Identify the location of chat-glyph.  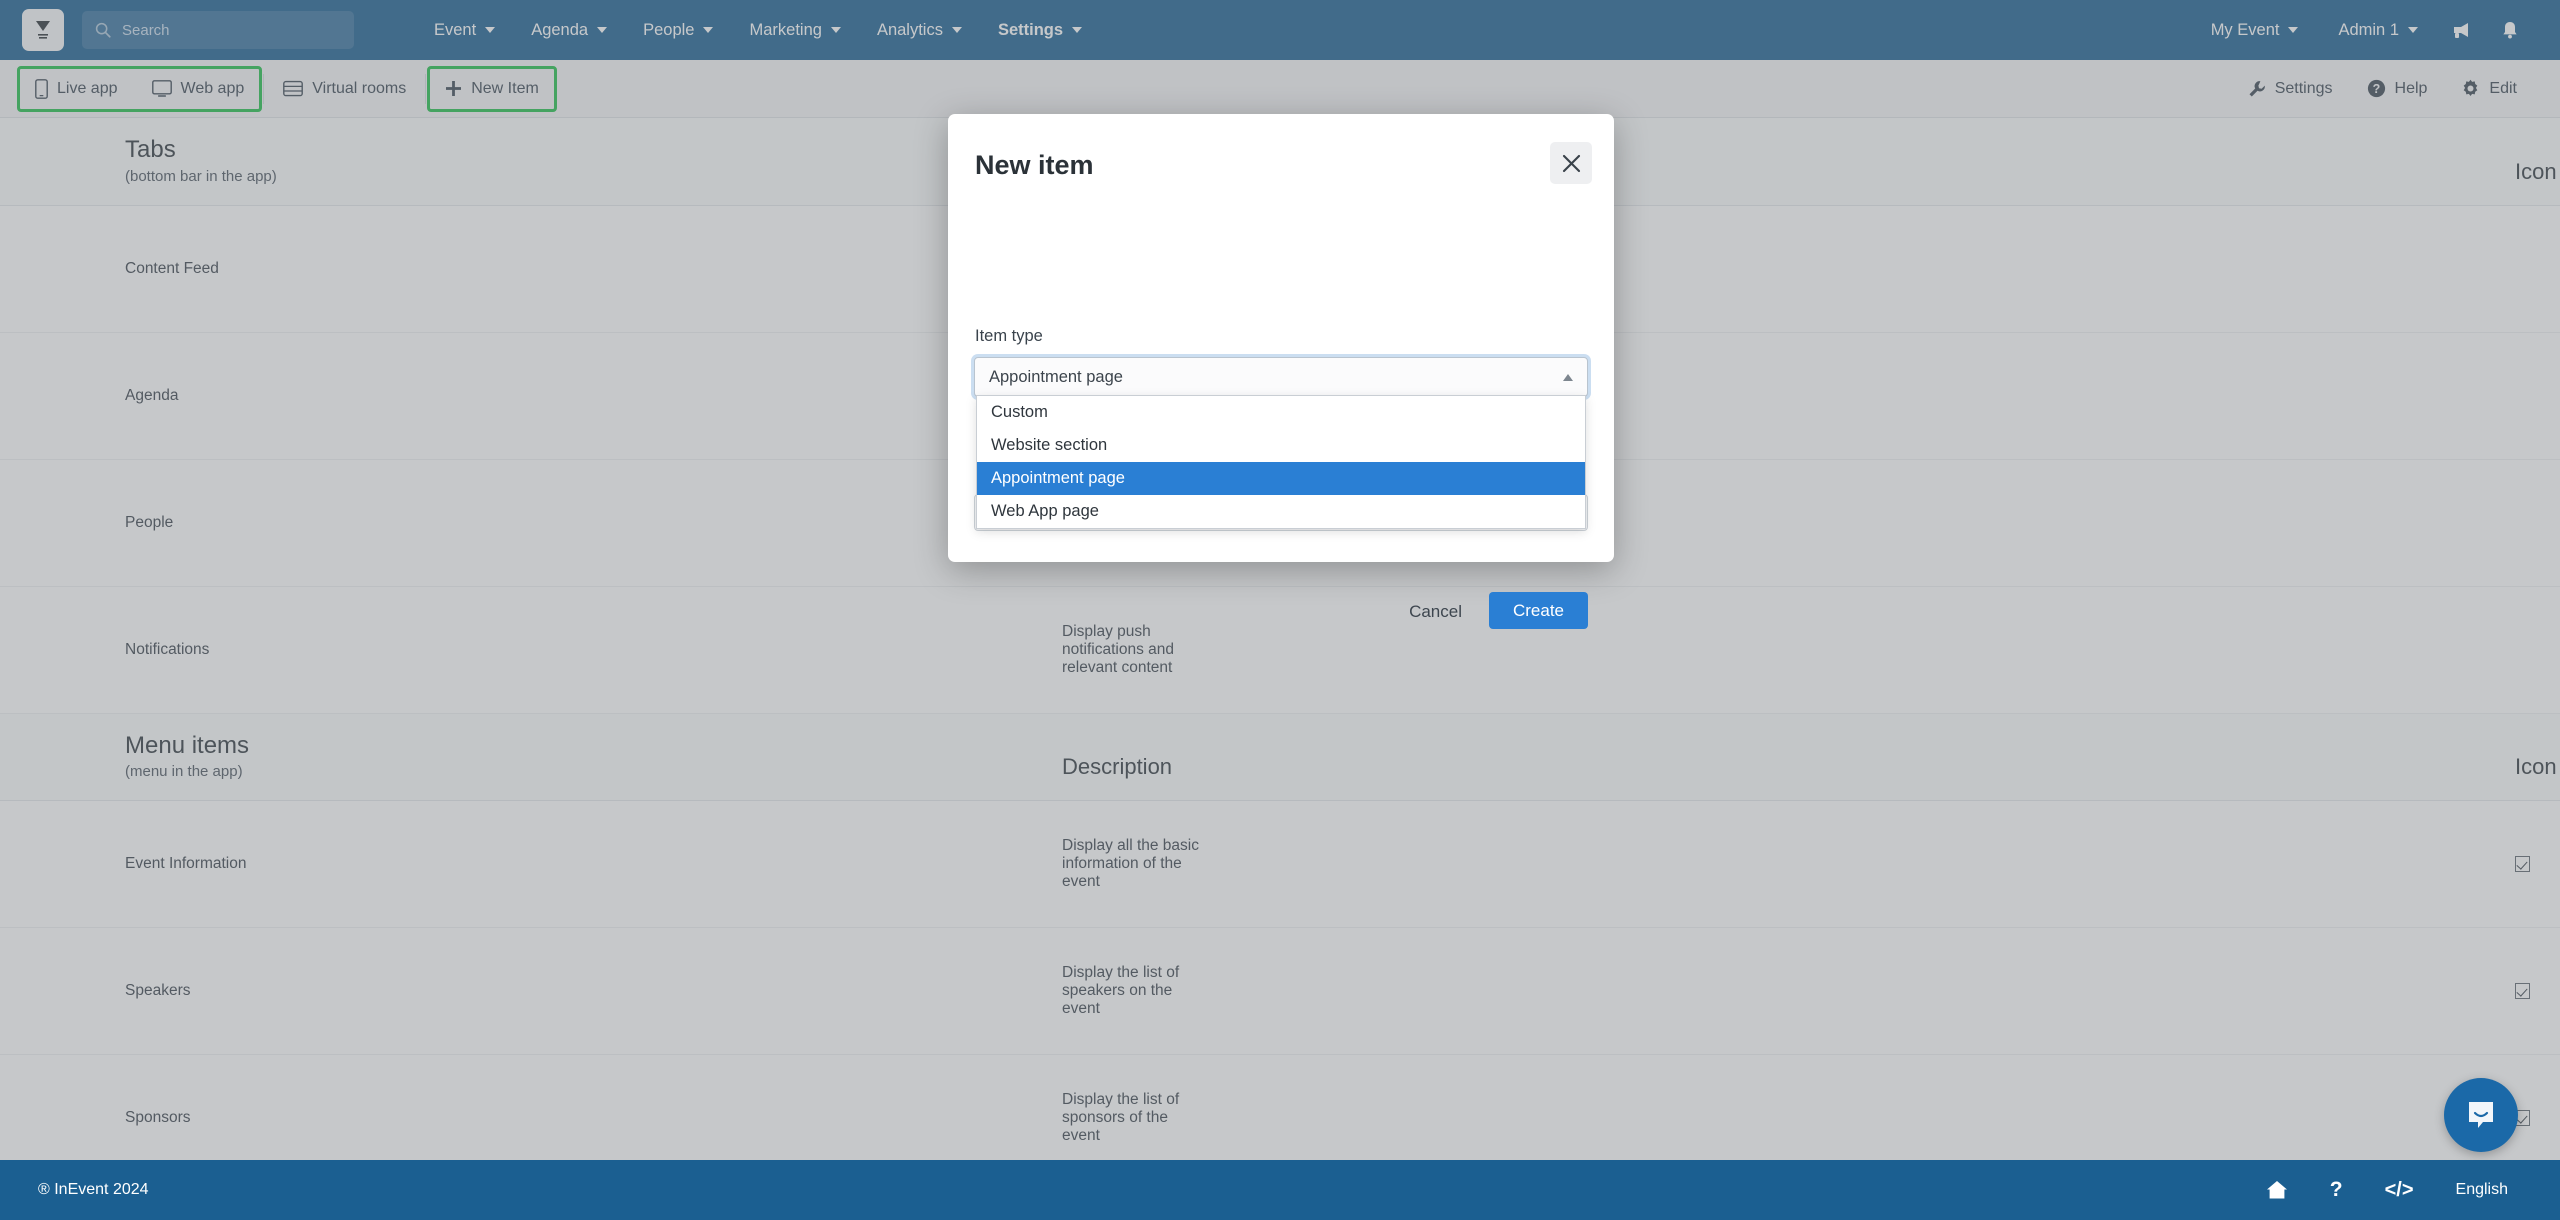
(2481, 1115).